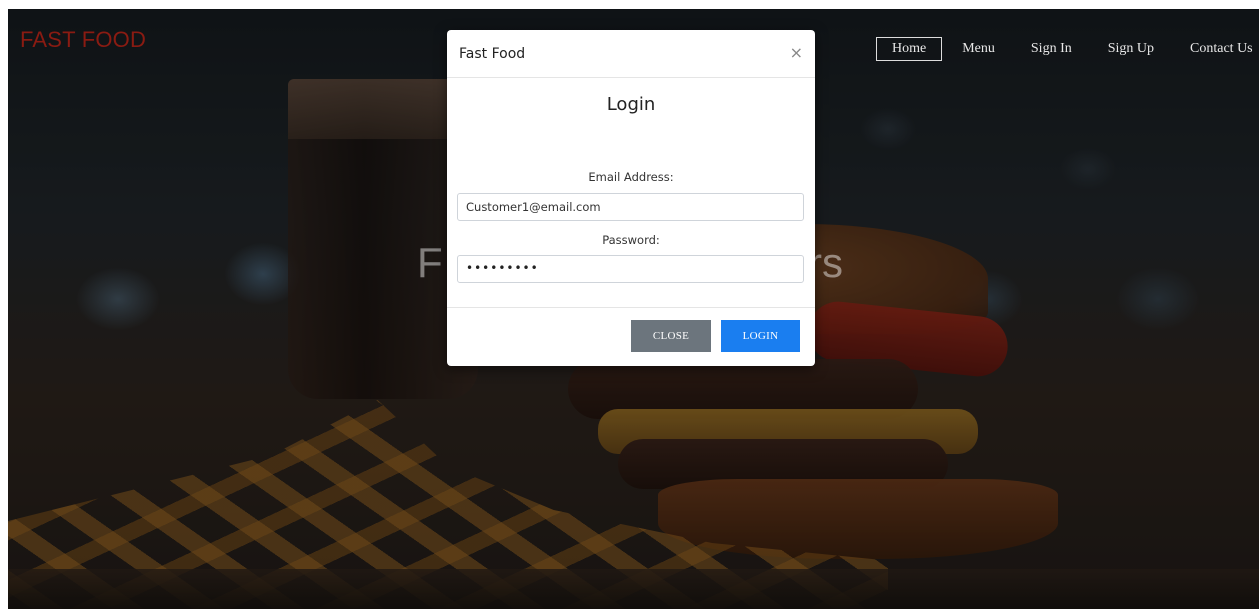  I want to click on hero-text-left: F, so click(430, 262).